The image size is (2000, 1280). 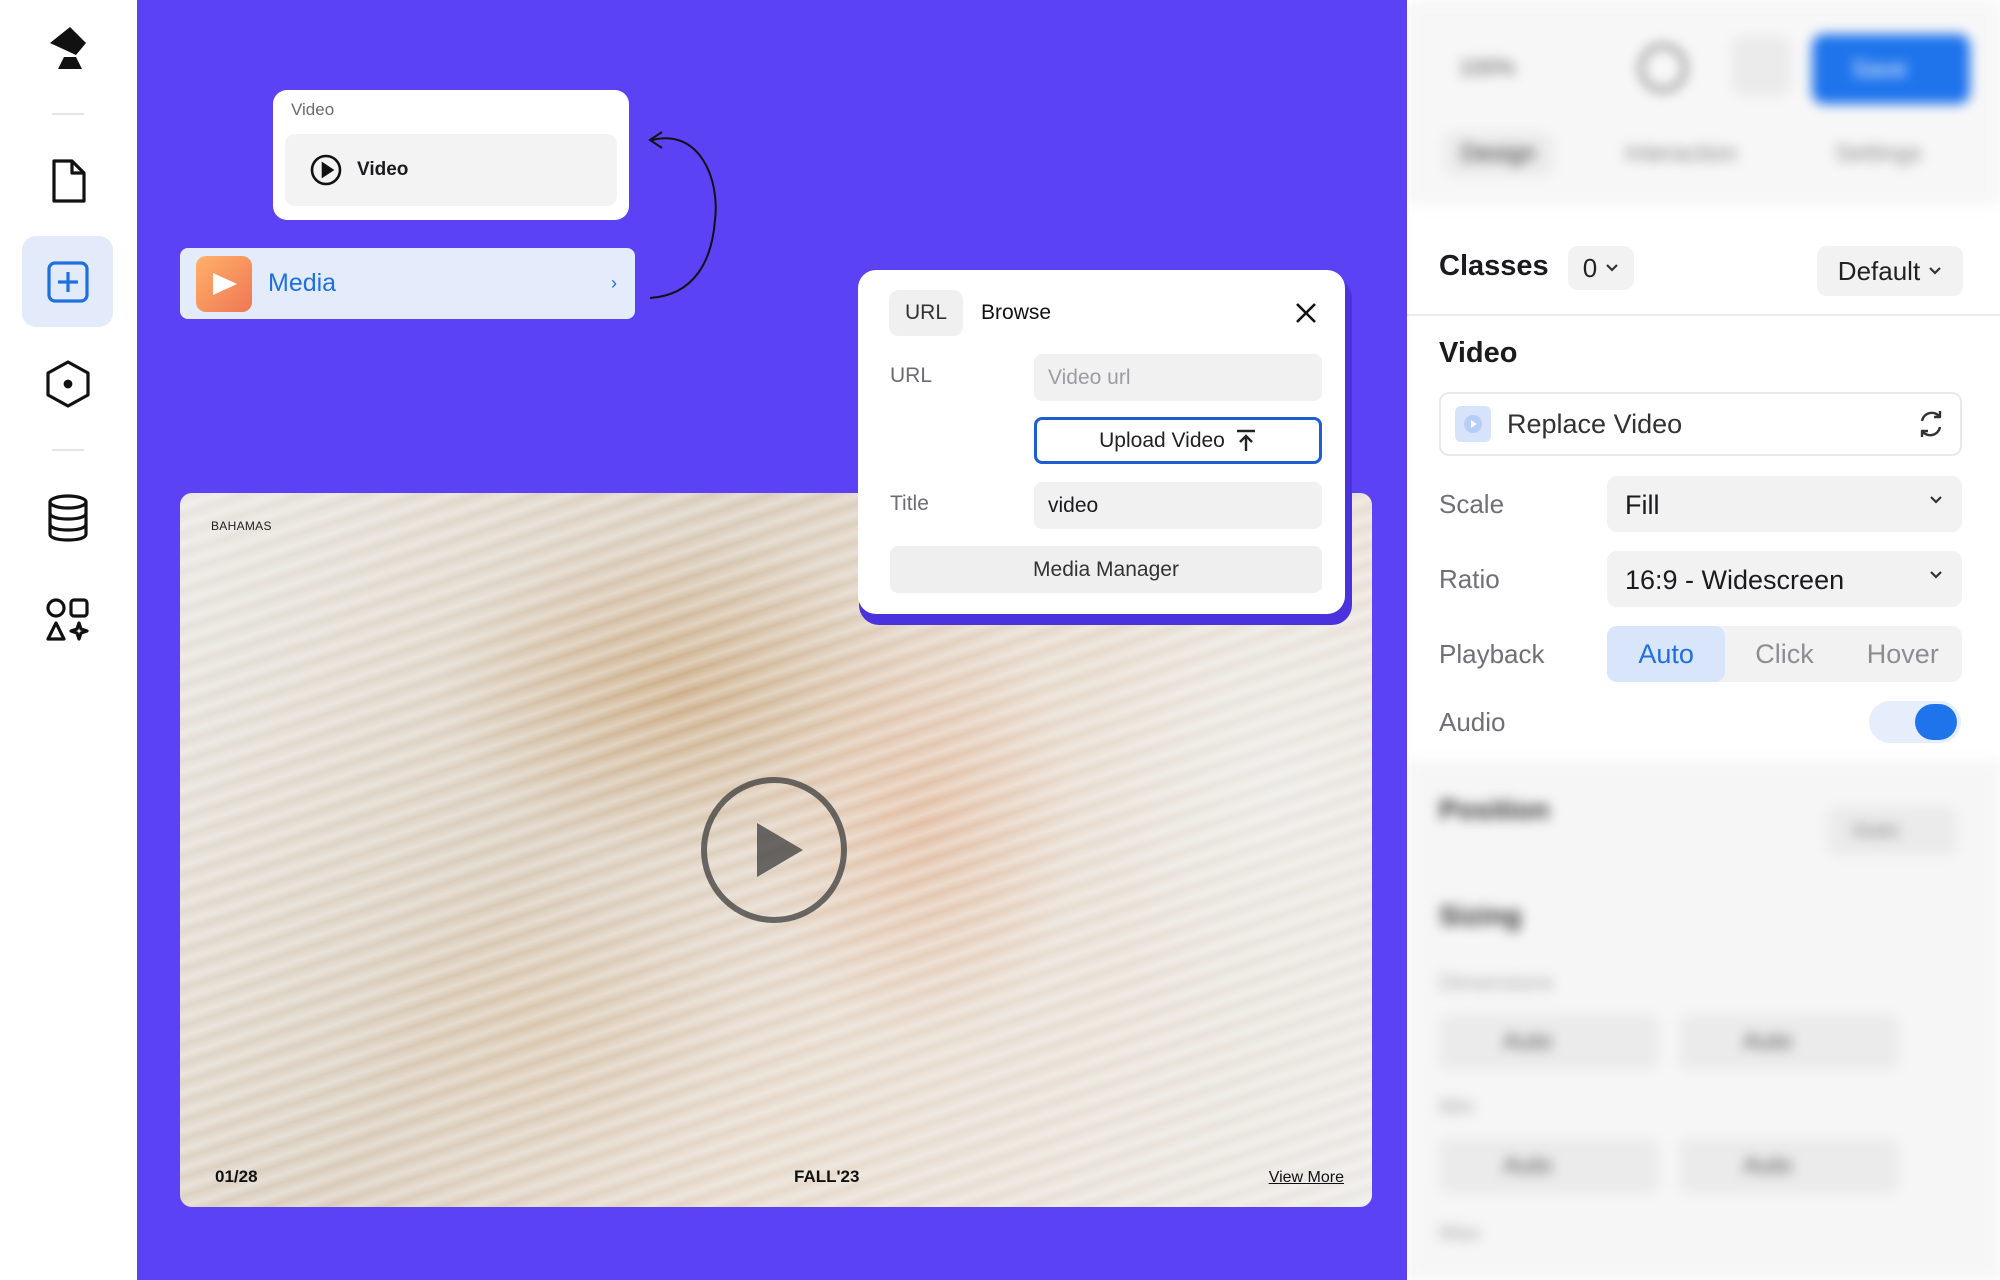 I want to click on left-toolbar, so click(x=68, y=640).